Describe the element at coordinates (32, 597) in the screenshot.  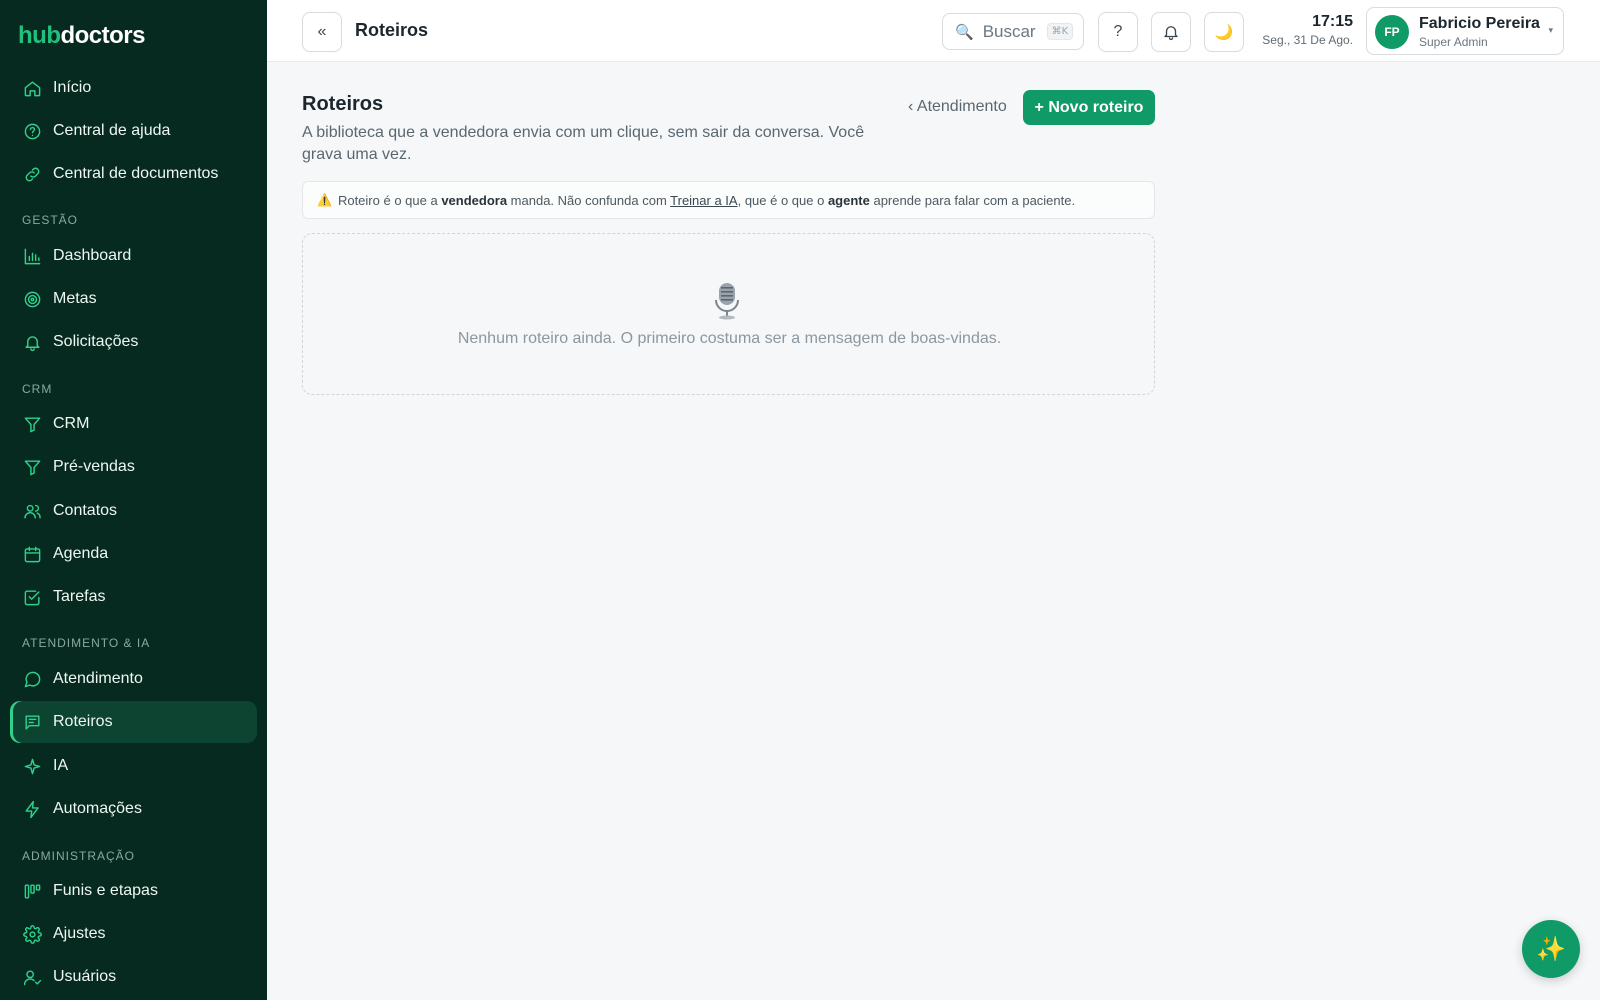
I see `checkbox-icon` at that location.